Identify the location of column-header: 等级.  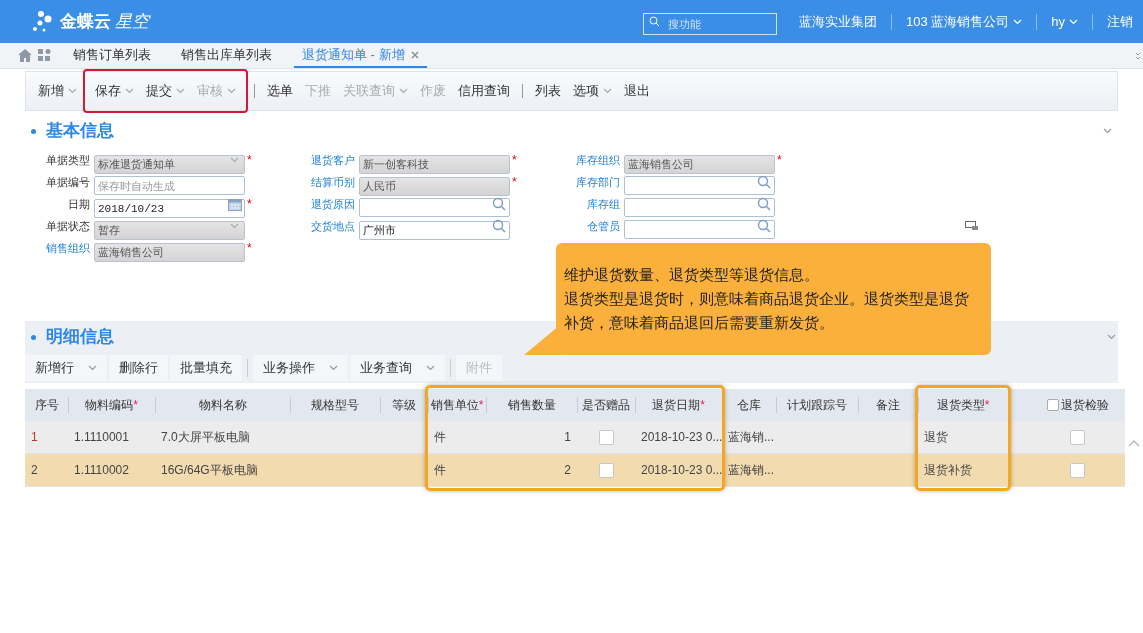
(404, 405).